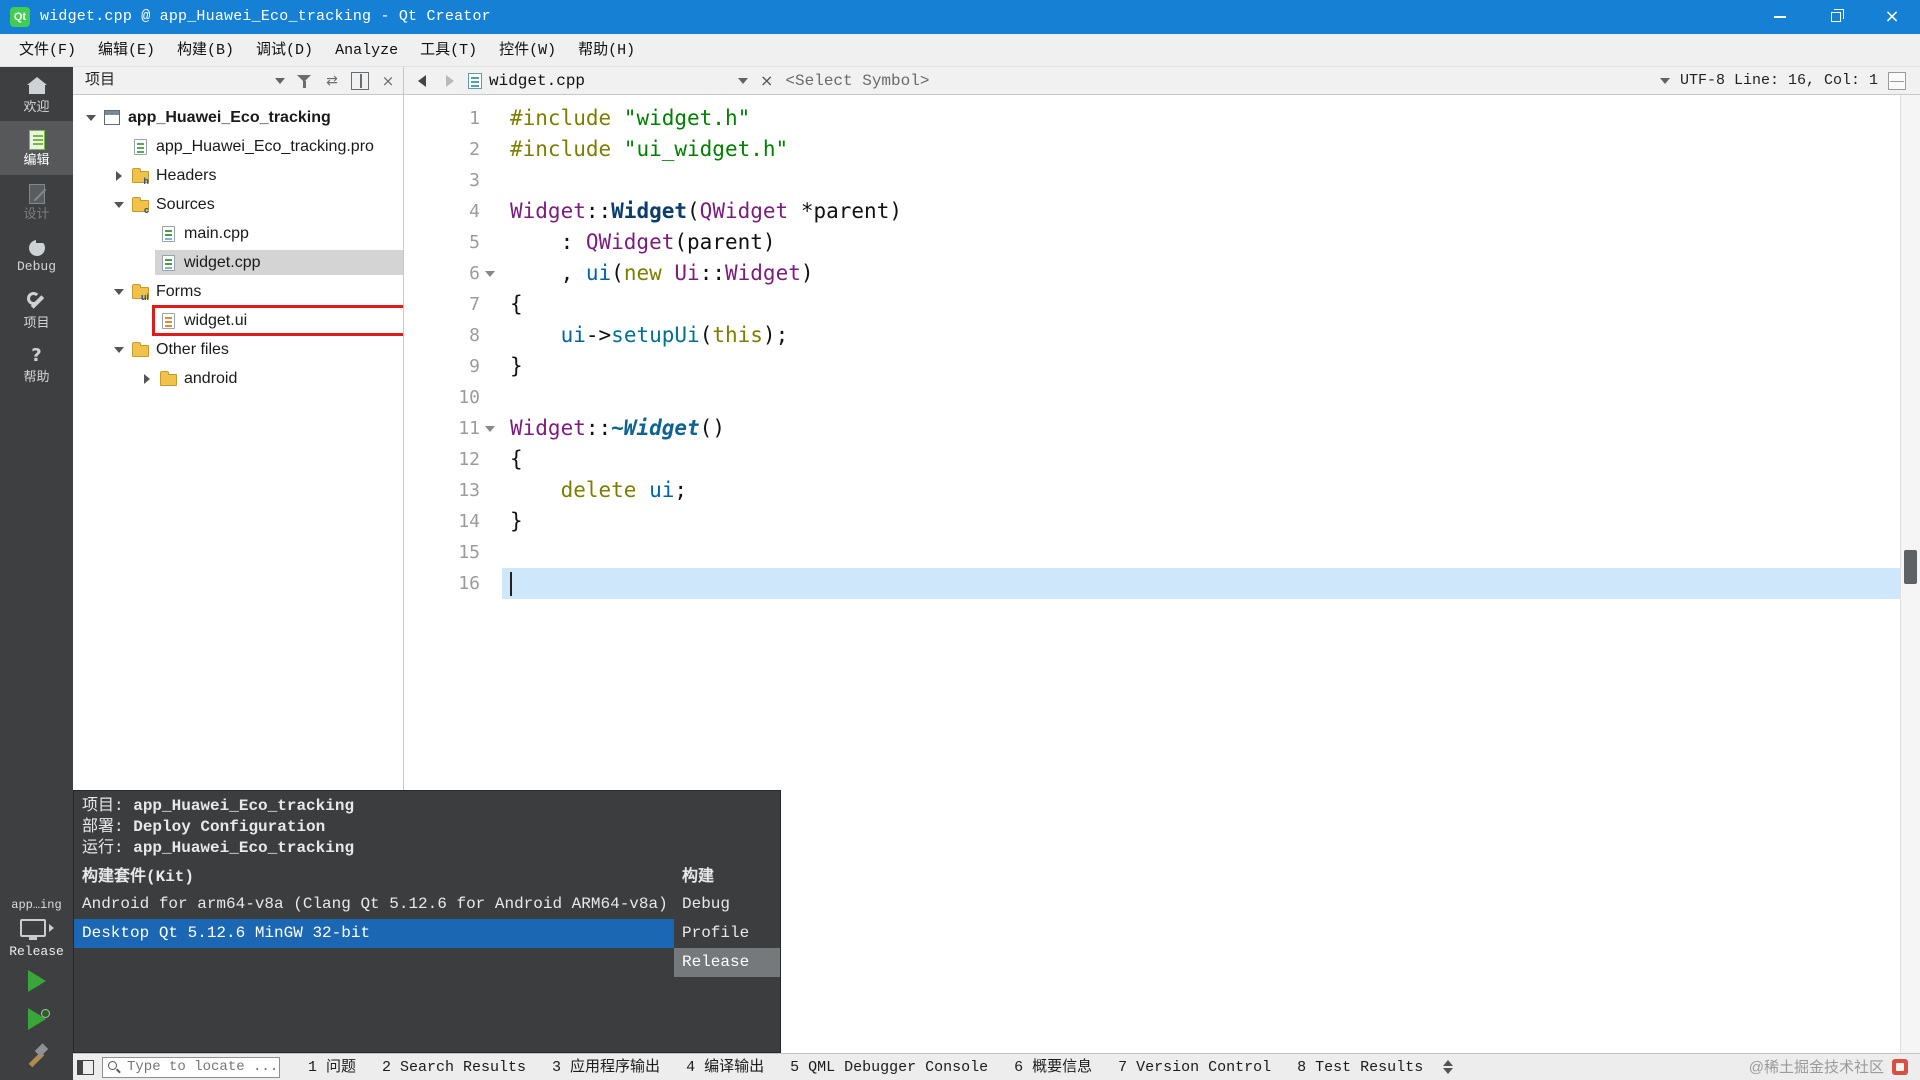 The height and width of the screenshot is (1080, 1920). Describe the element at coordinates (238, 262) in the screenshot. I see `tree-item-widget.cpp: widget.cpp` at that location.